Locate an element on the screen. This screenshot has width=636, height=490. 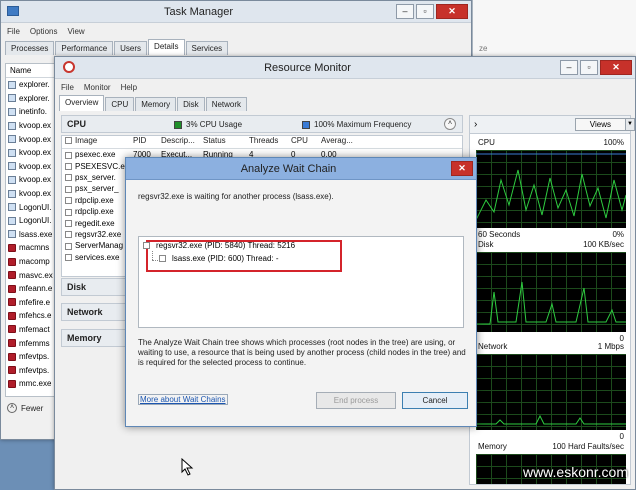
tab-network: Network is located at coordinates (226, 104).